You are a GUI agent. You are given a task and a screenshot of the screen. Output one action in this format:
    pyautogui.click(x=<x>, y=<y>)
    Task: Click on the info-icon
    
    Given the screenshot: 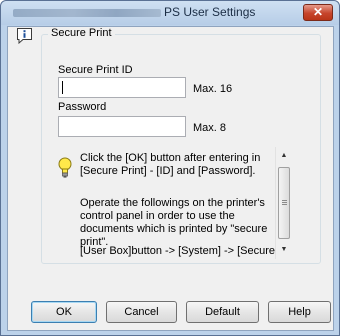 What is the action you would take?
    pyautogui.click(x=24, y=36)
    